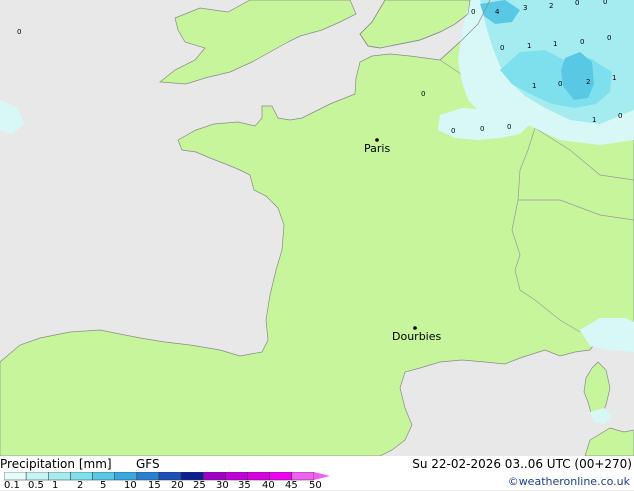  I want to click on precip-value-8: 1, so click(555, 44).